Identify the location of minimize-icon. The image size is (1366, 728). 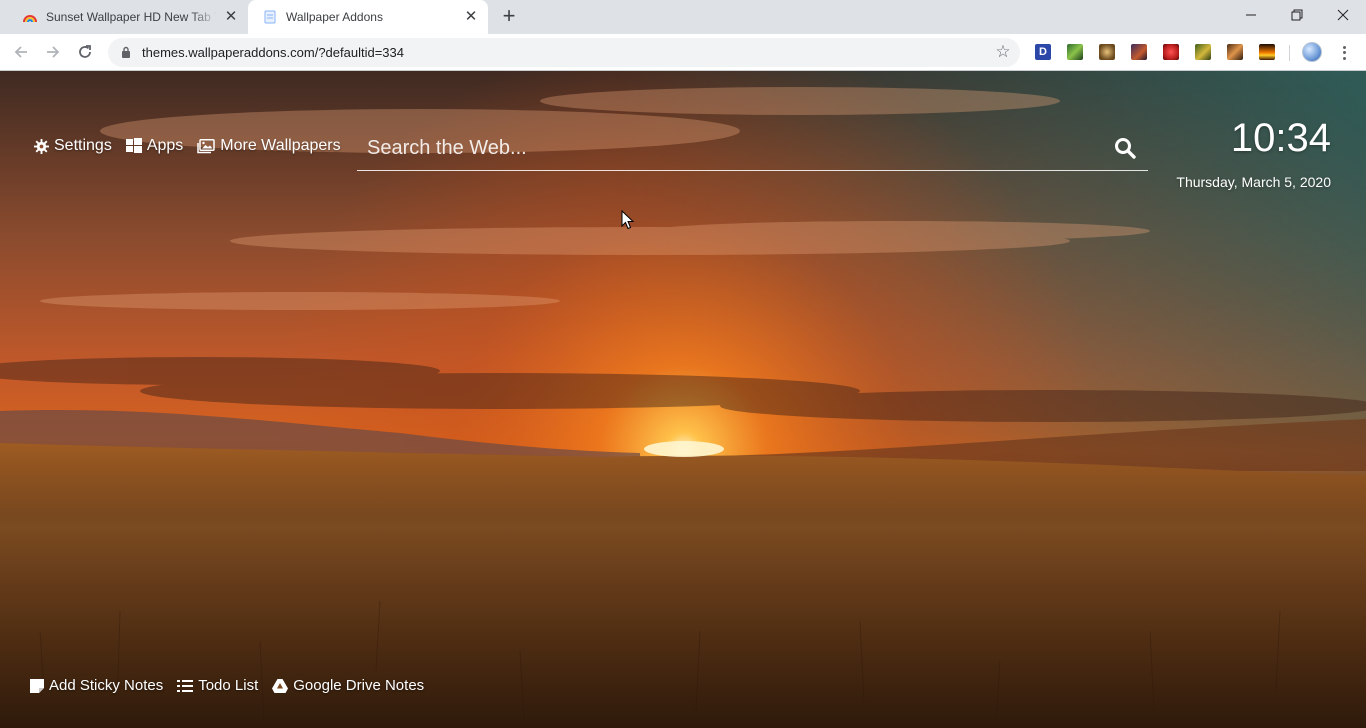
(1251, 15).